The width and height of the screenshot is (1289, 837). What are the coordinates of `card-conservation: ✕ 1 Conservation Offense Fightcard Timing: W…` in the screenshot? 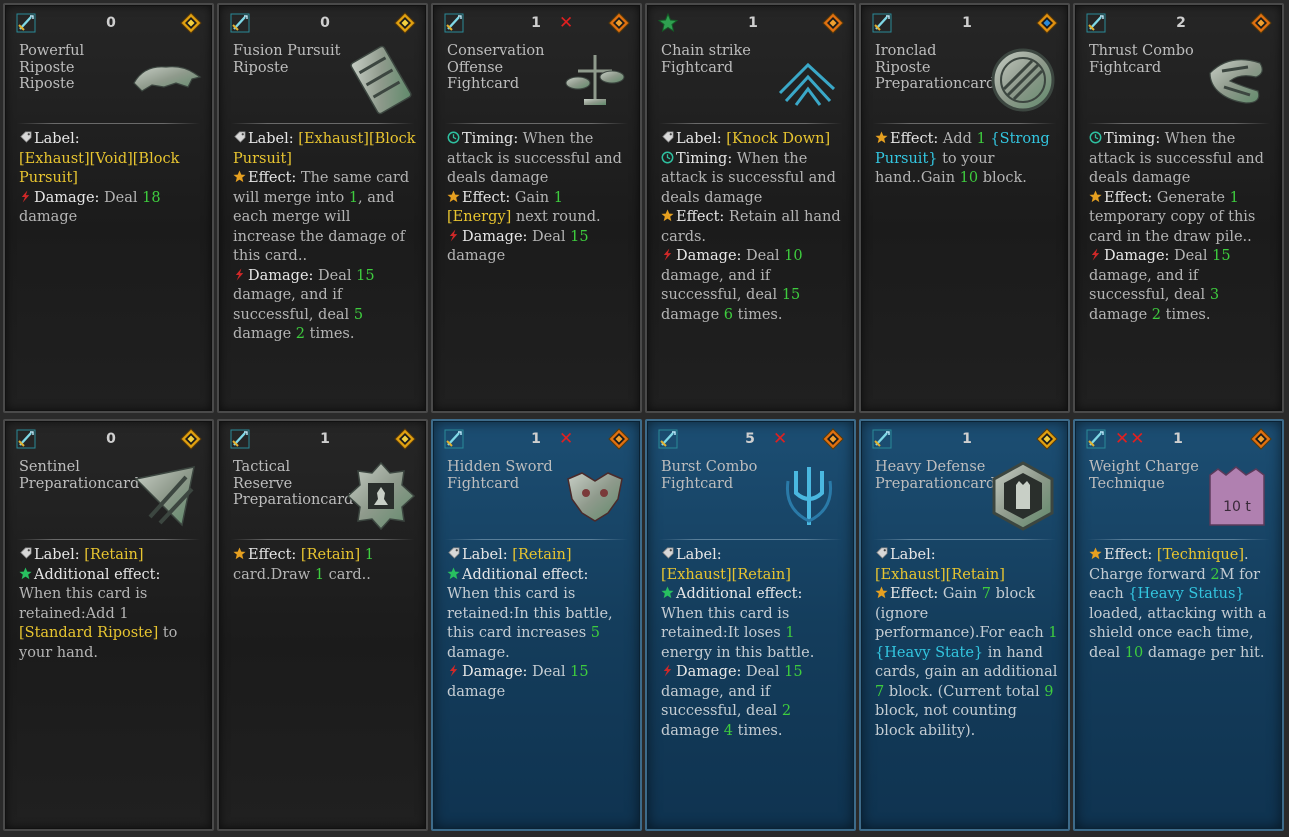 It's located at (536, 208).